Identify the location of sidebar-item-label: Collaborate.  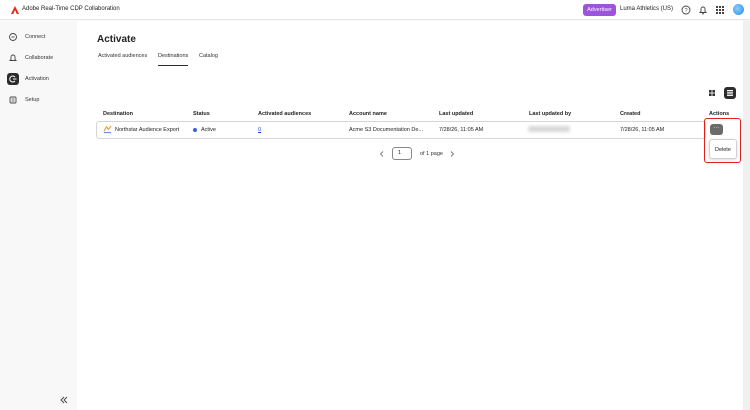
(39, 58).